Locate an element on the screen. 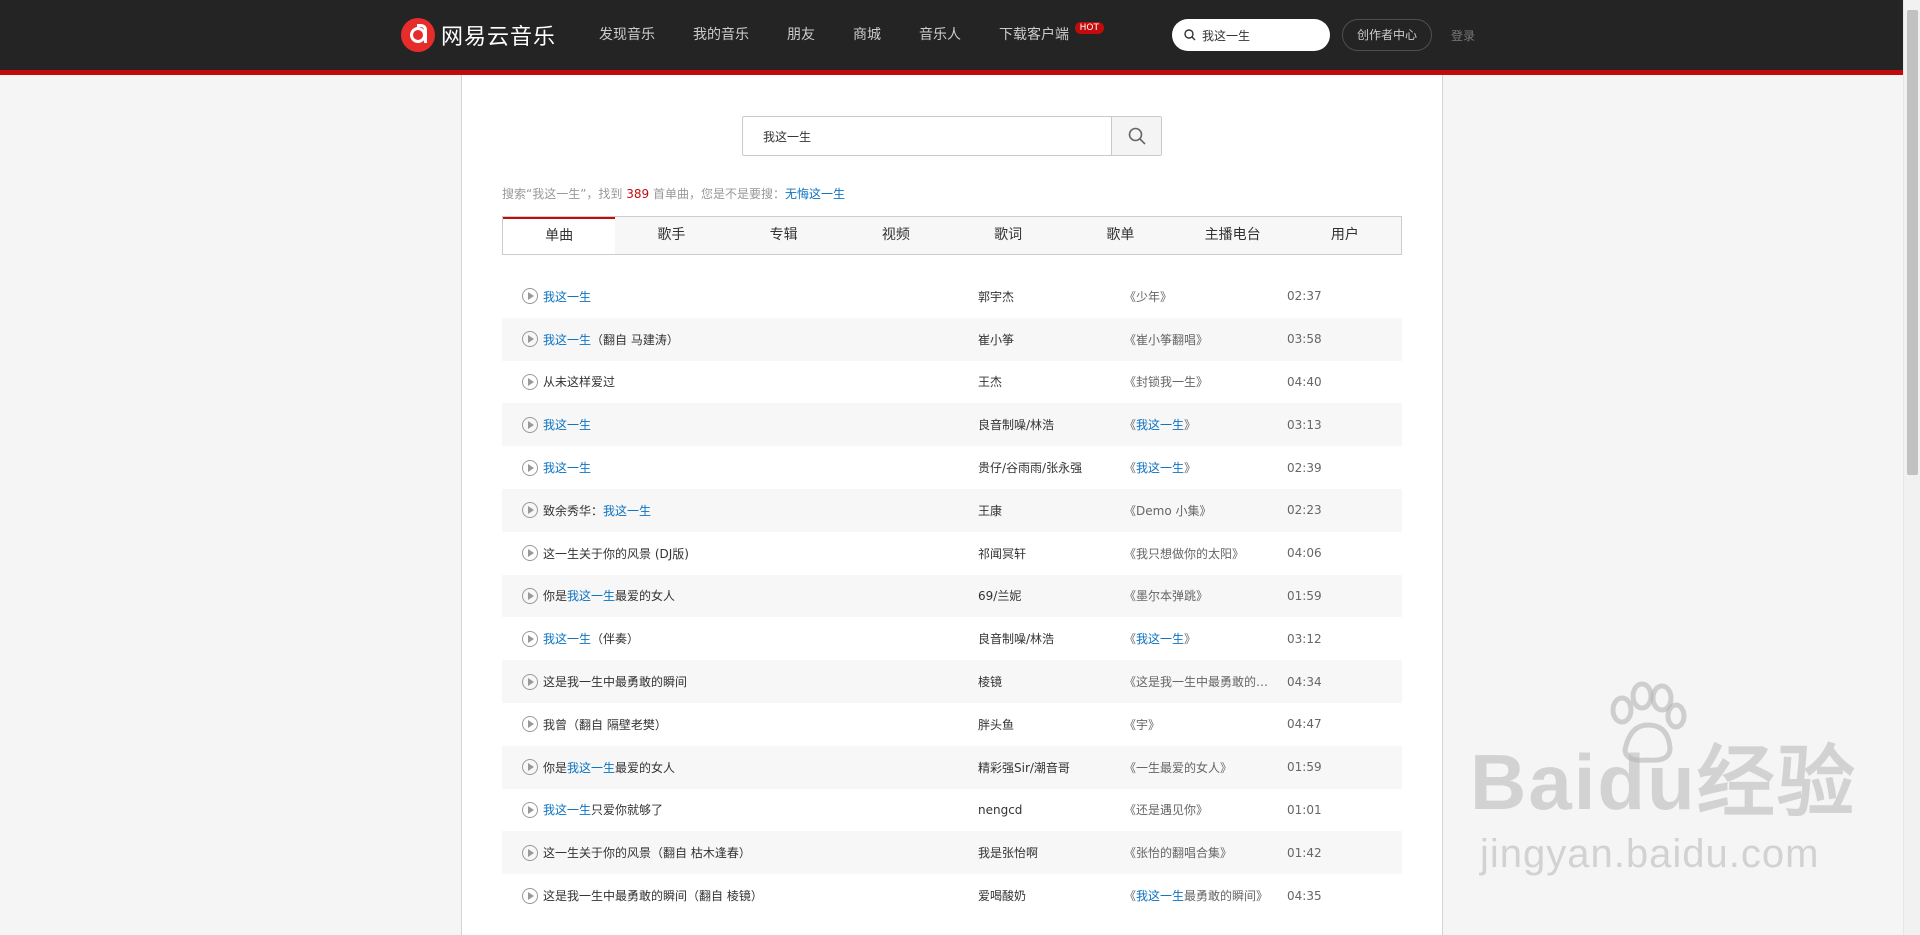  song-artist: 棱镜 is located at coordinates (1051, 681).